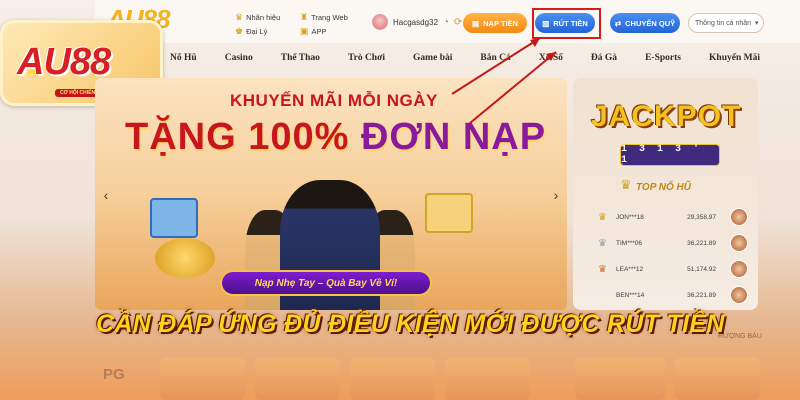 Image resolution: width=800 pixels, height=400 pixels. I want to click on cup-icon: ♜, so click(304, 17).